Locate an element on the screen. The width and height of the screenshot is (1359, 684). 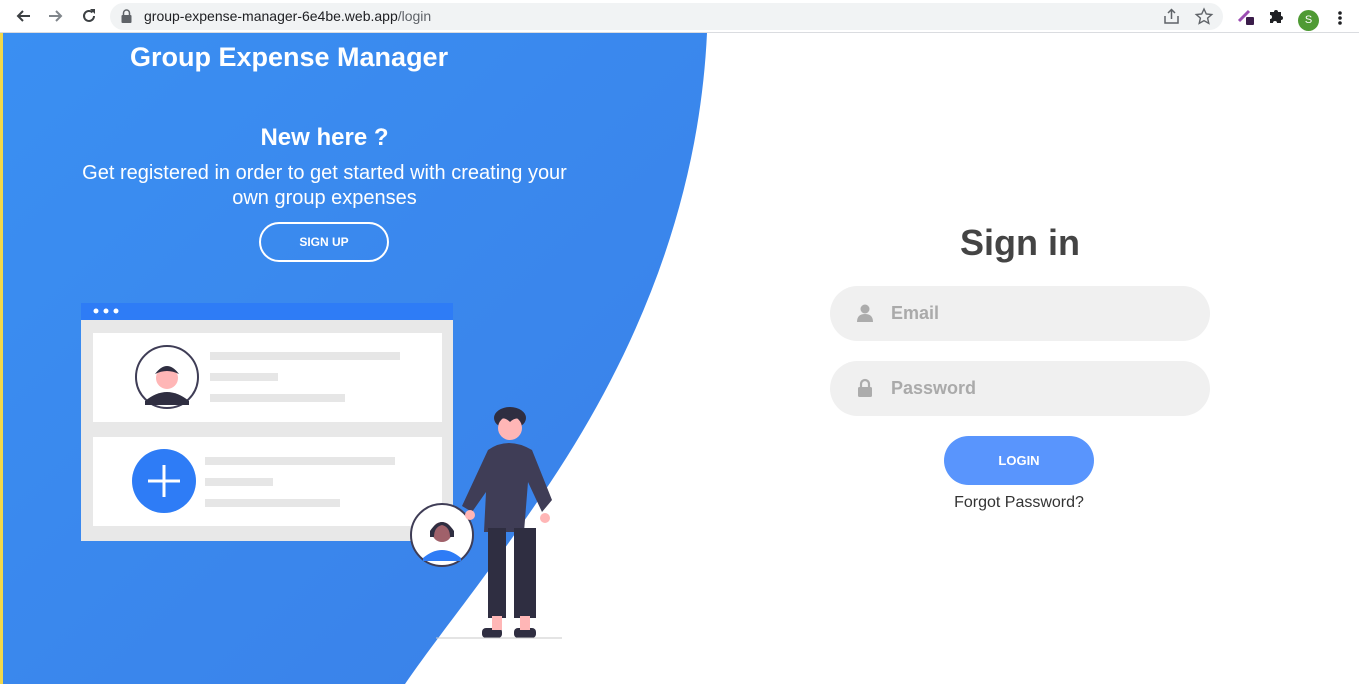
back-arrow-icon is located at coordinates (23, 16).